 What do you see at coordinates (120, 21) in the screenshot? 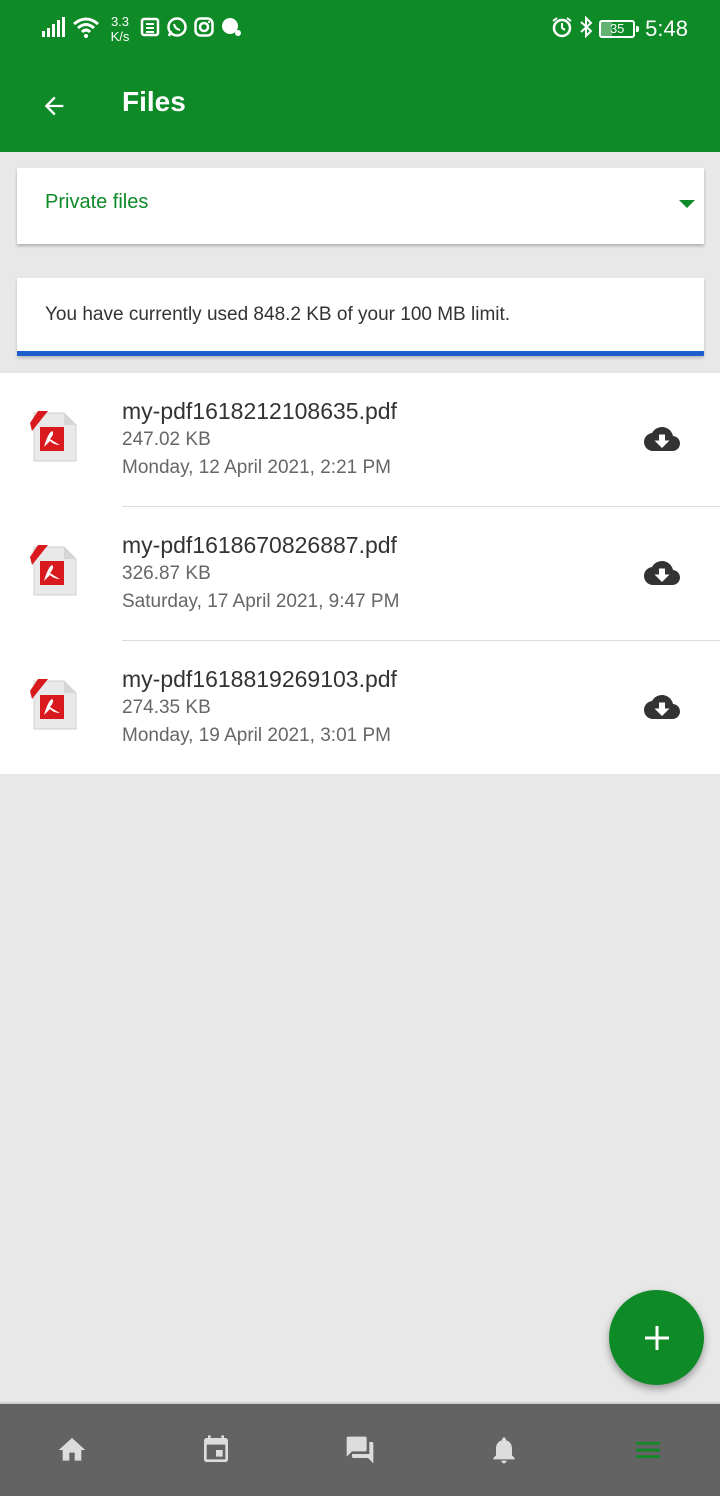
I see `net-speed-value: 3.3` at bounding box center [120, 21].